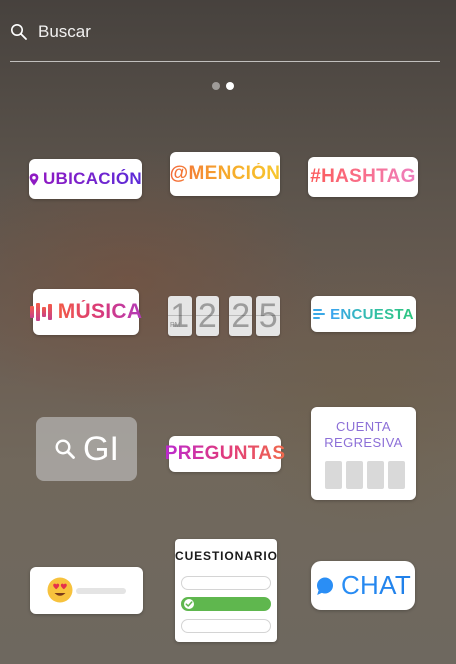  I want to click on mention-sticker-label: @MENCIÓN, so click(225, 173).